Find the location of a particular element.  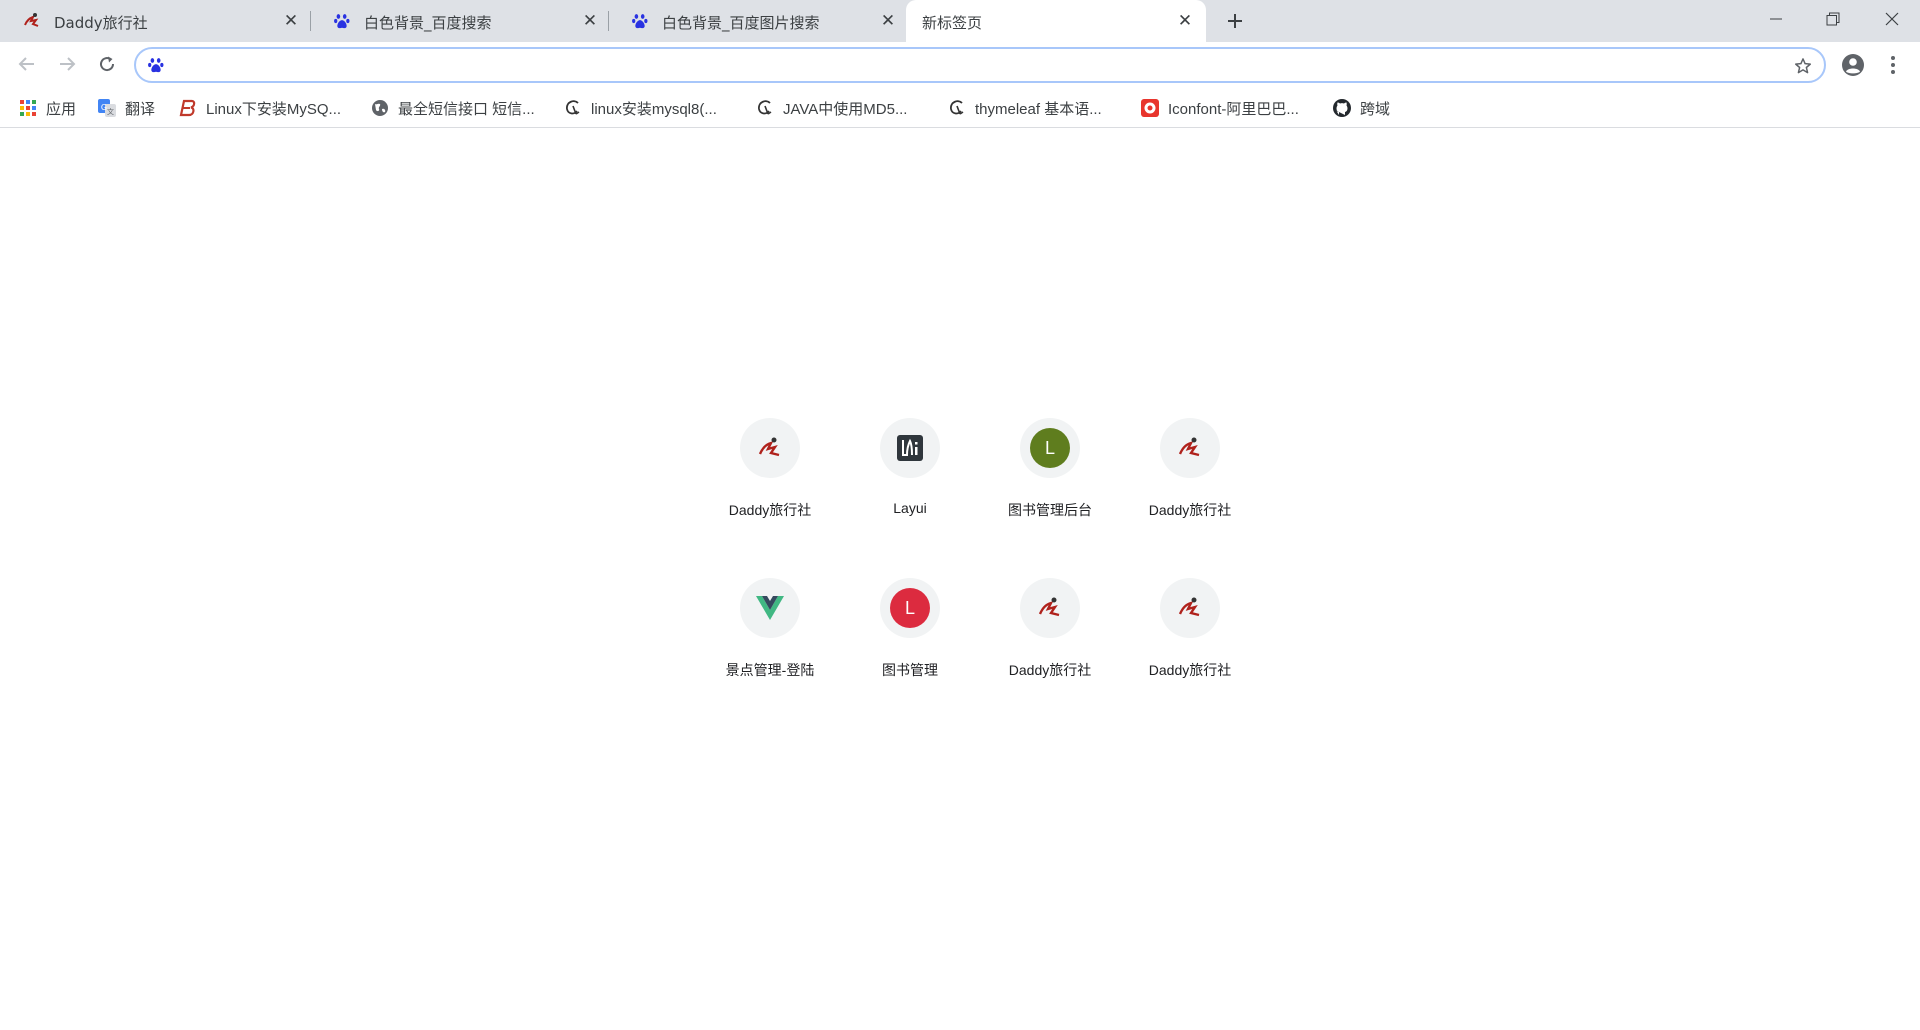

shortcut-tile: L 图书管理后台 is located at coordinates (1050, 480).